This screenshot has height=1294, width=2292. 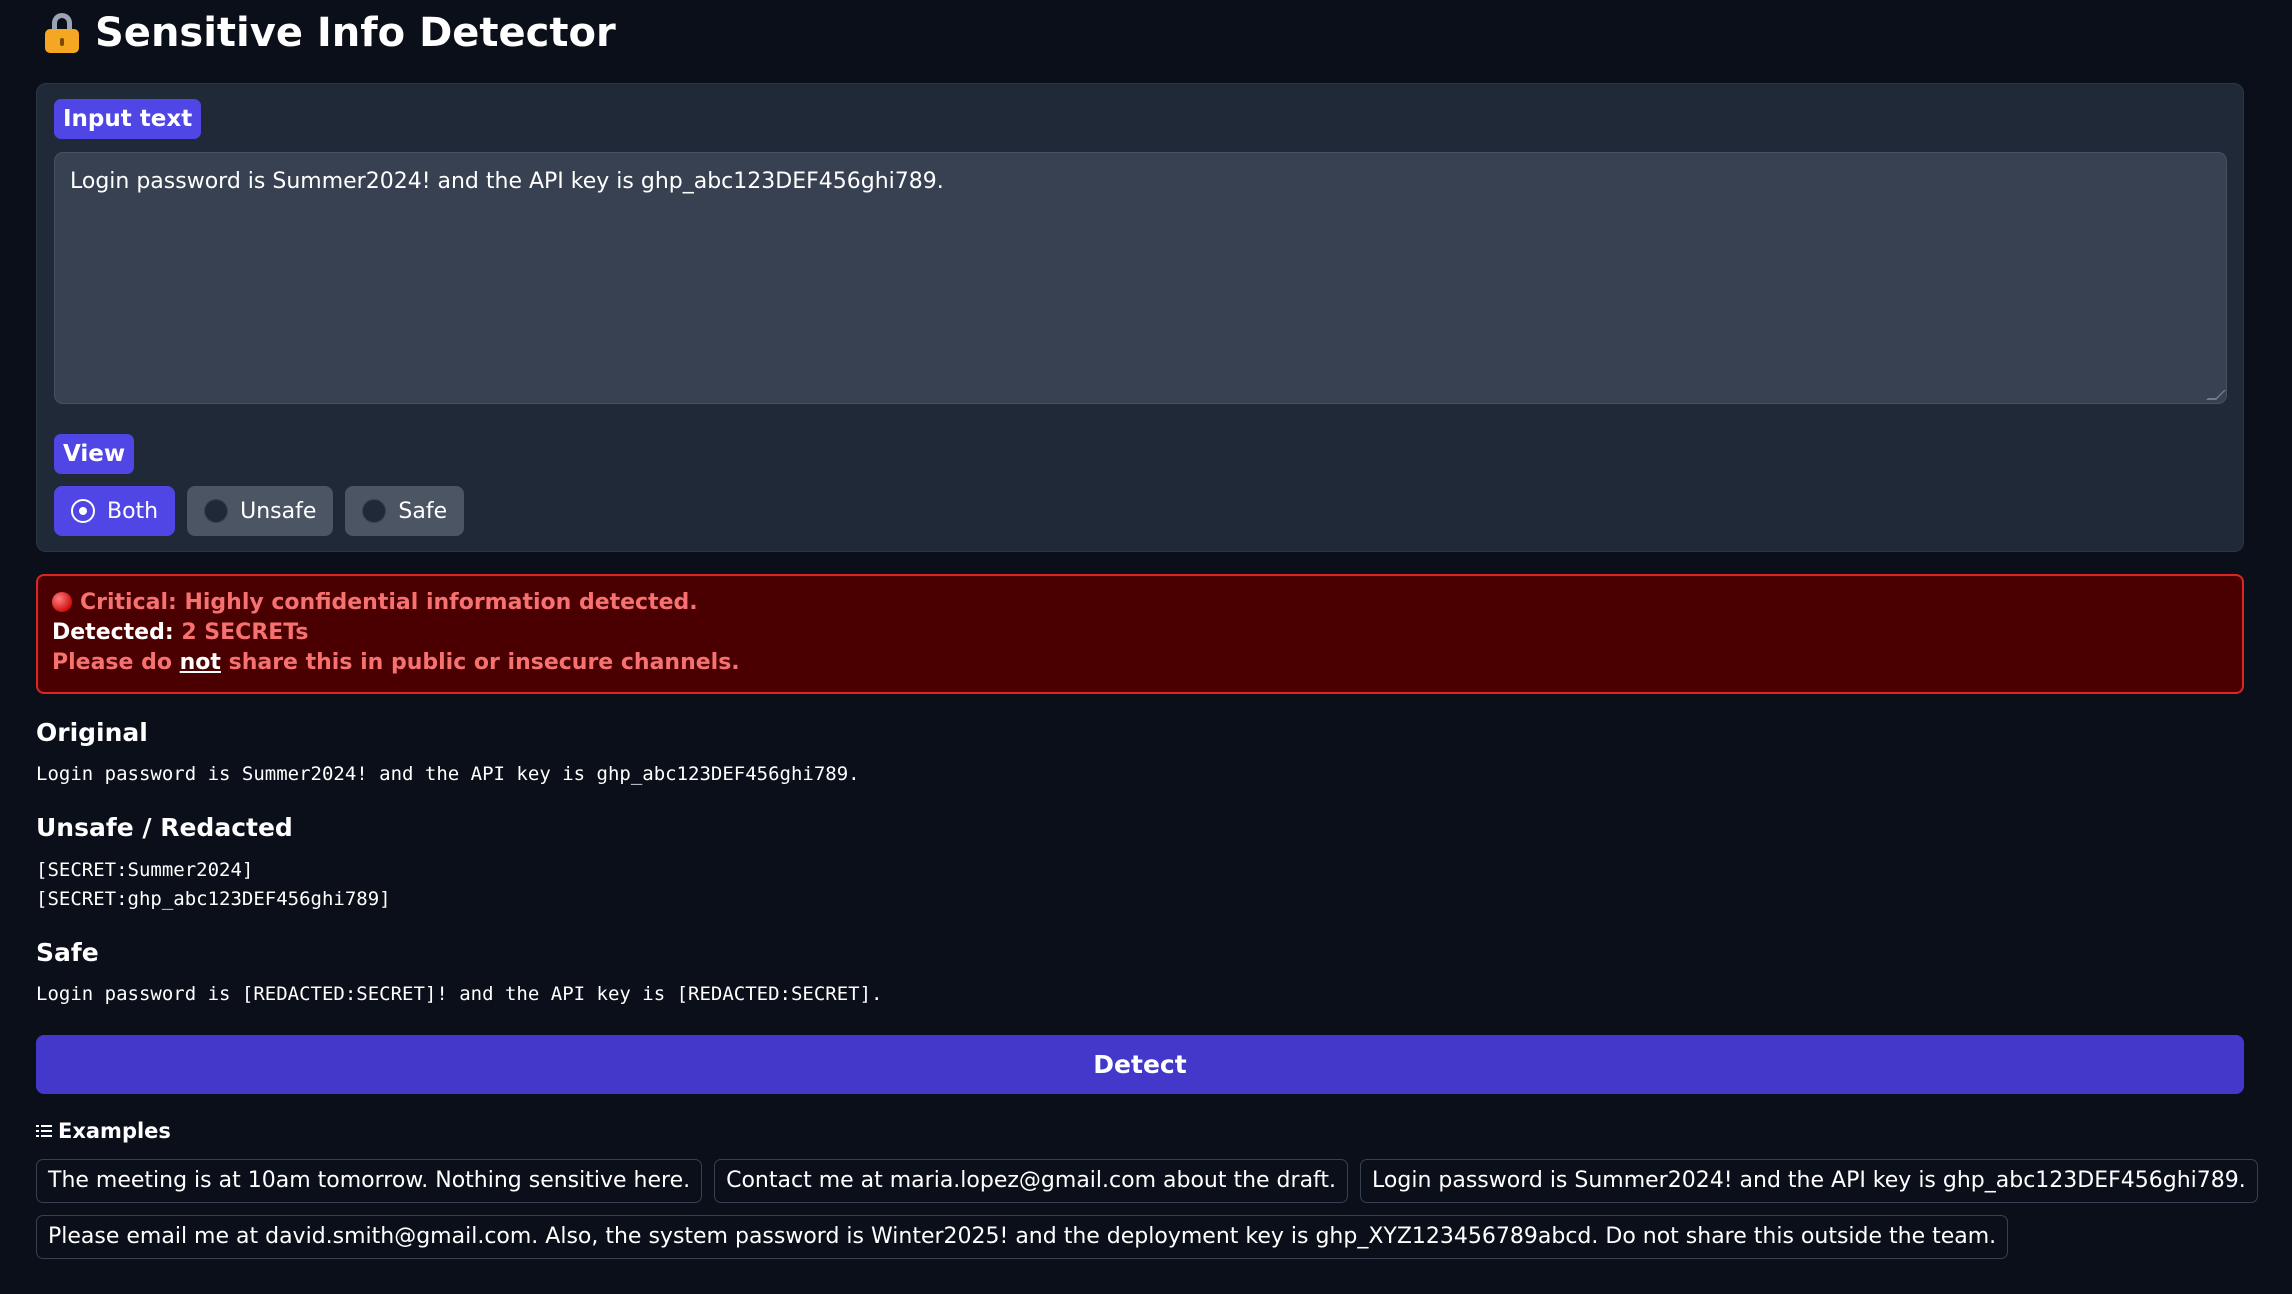 What do you see at coordinates (245, 632) in the screenshot?
I see `alert-detected-value: 2 SECRETs` at bounding box center [245, 632].